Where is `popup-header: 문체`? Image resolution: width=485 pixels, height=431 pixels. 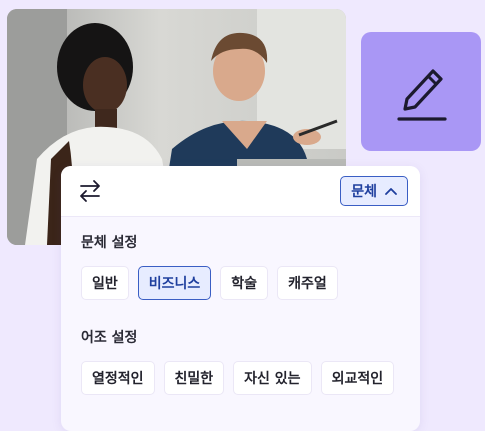
popup-header: 문체 is located at coordinates (240, 191).